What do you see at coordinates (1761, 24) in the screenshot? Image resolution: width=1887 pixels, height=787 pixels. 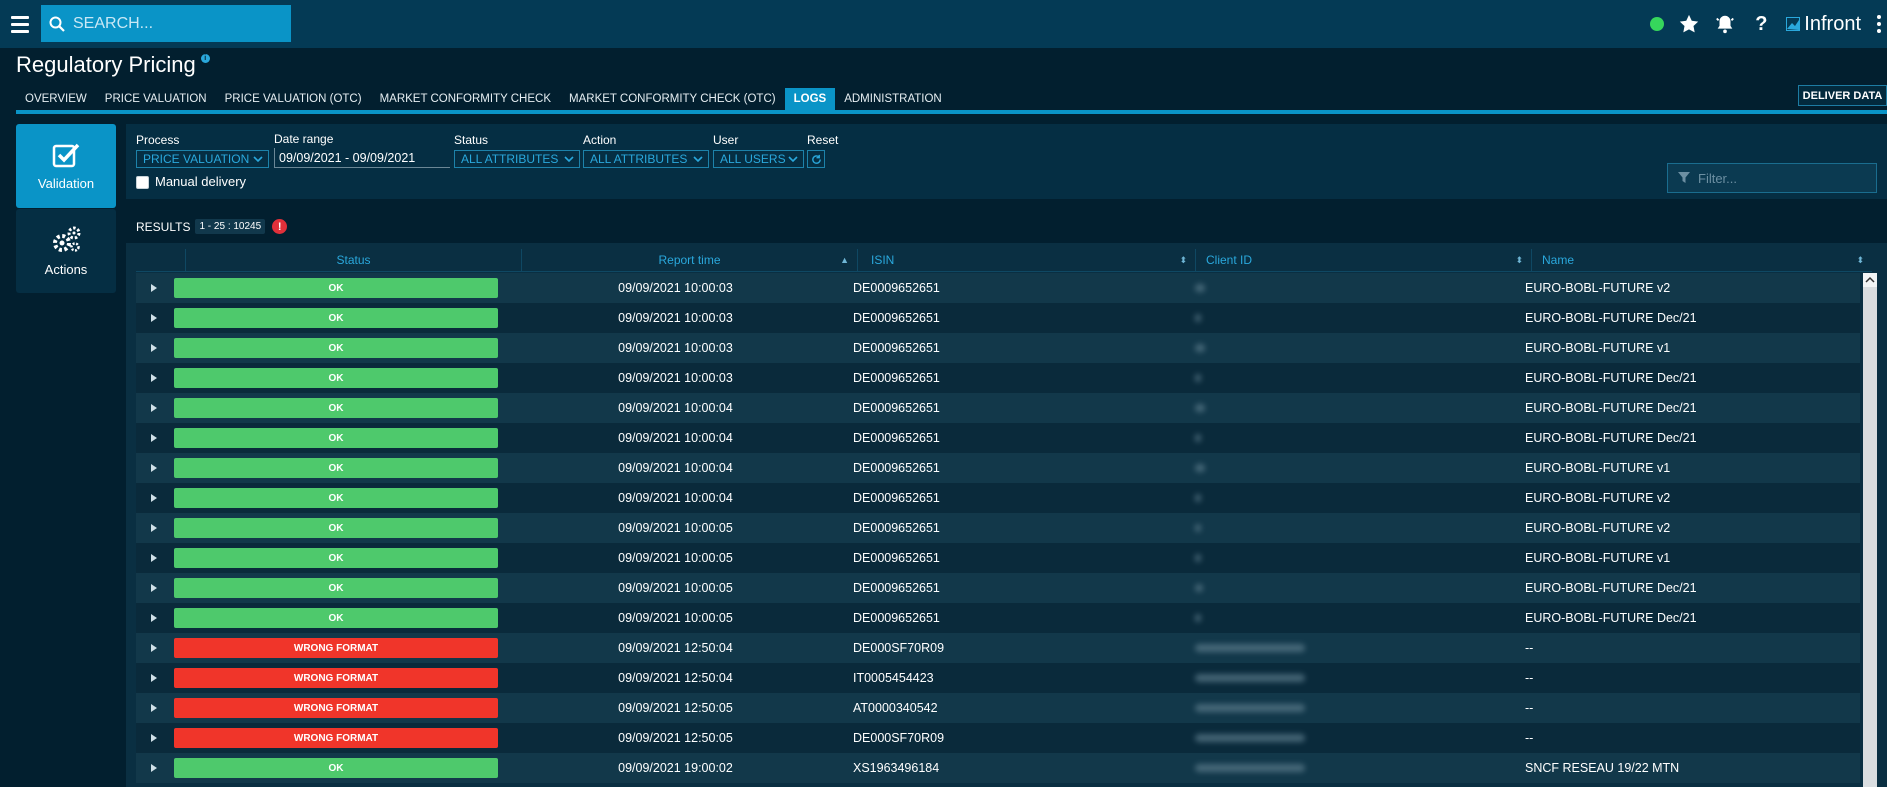 I see `help-icon: ?` at bounding box center [1761, 24].